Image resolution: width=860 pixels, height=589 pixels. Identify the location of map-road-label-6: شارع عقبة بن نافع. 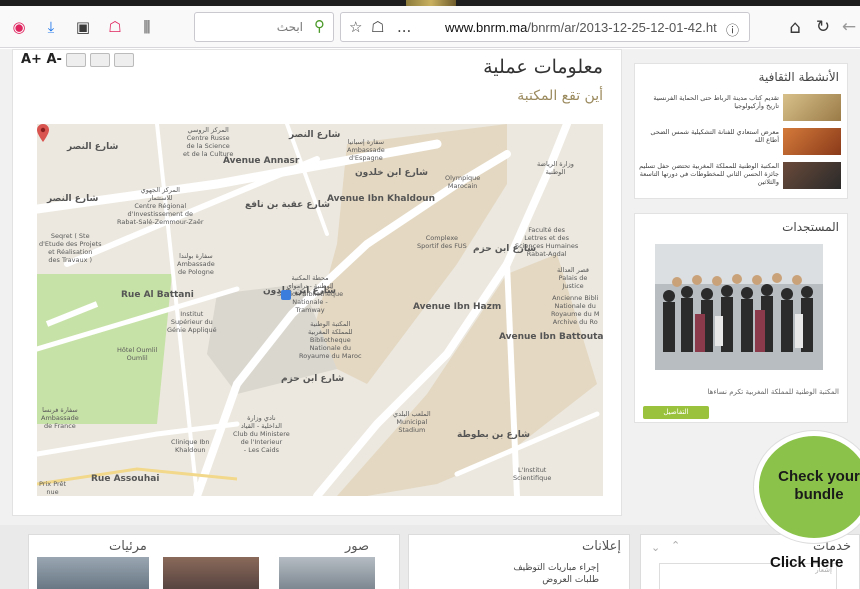
(287, 205).